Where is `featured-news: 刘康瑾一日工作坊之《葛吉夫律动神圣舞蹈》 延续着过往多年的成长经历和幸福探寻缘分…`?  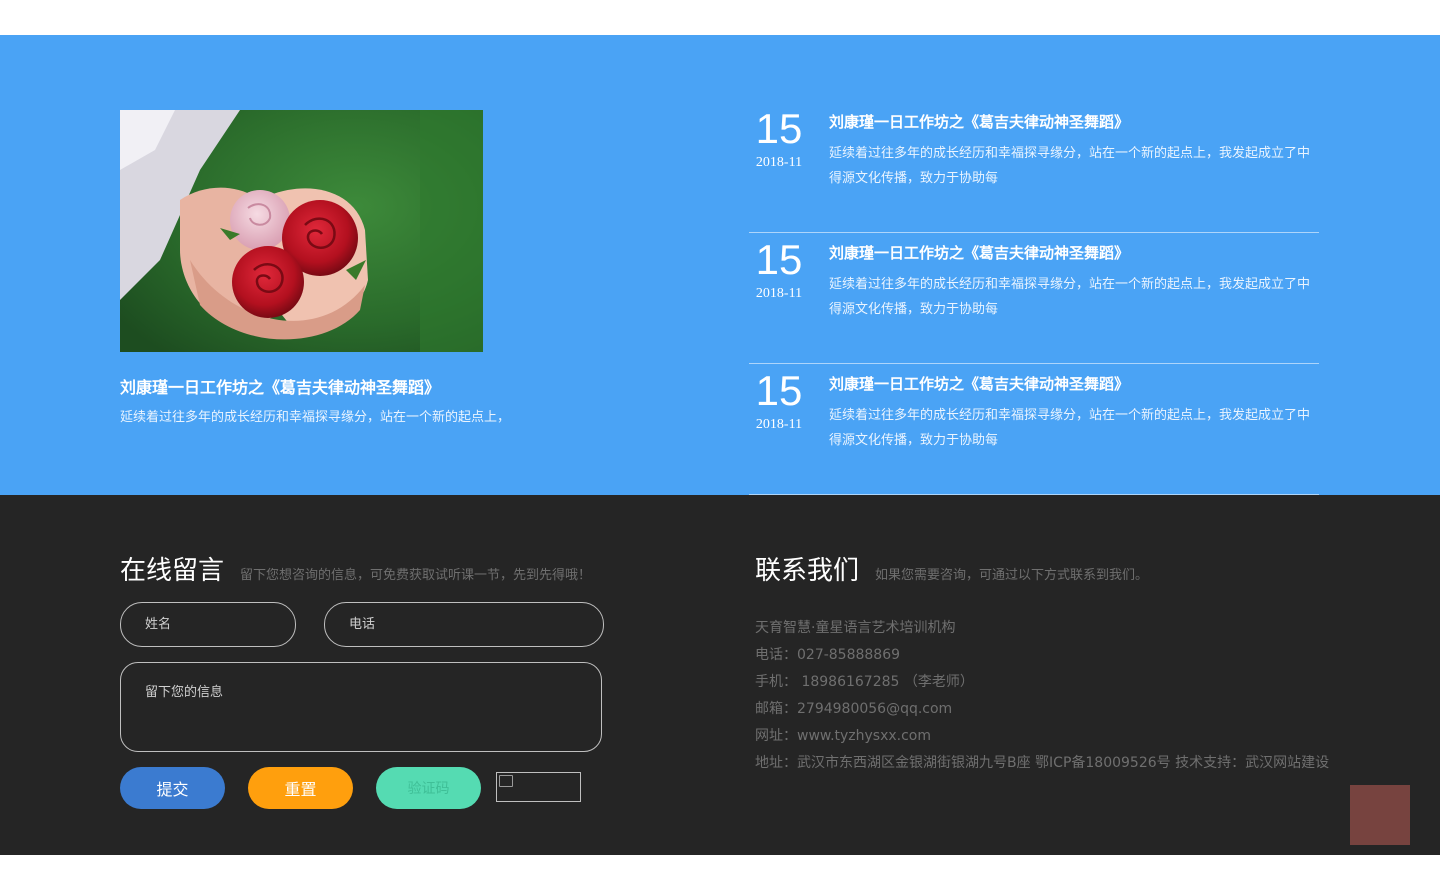 featured-news: 刘康瑾一日工作坊之《葛吉夫律动神圣舞蹈》 延续着过往多年的成长经历和幸福探寻缘分… is located at coordinates (350, 267).